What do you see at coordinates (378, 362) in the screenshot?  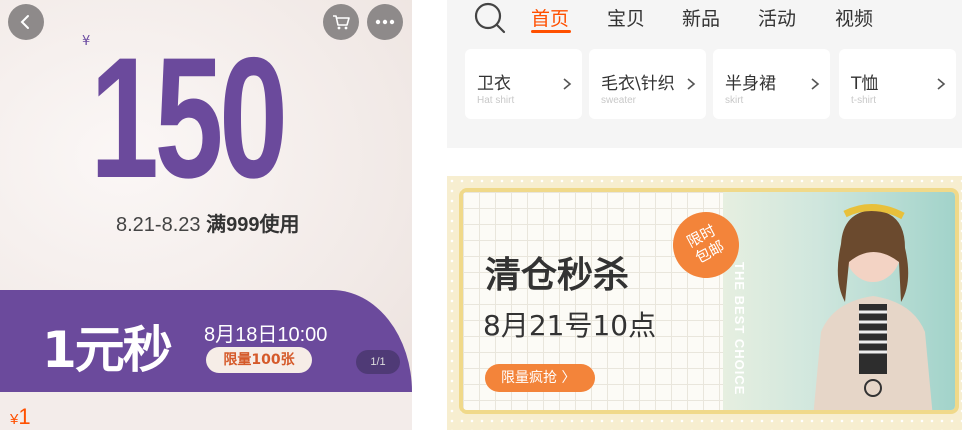 I see `image-pager: 1/1` at bounding box center [378, 362].